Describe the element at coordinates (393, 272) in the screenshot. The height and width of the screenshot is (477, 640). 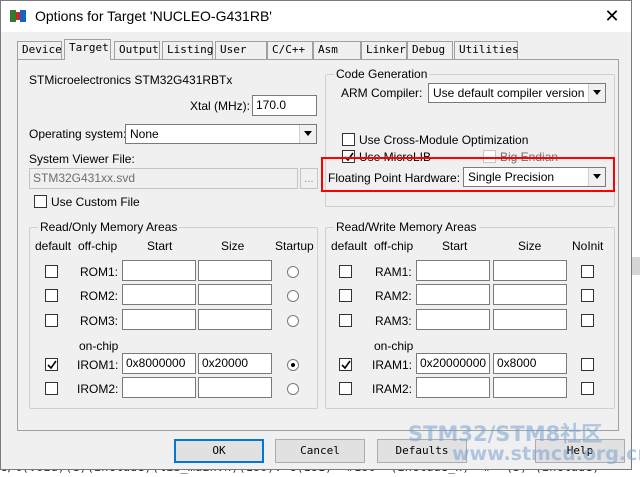
I see `rw-row-name: RAM1:` at that location.